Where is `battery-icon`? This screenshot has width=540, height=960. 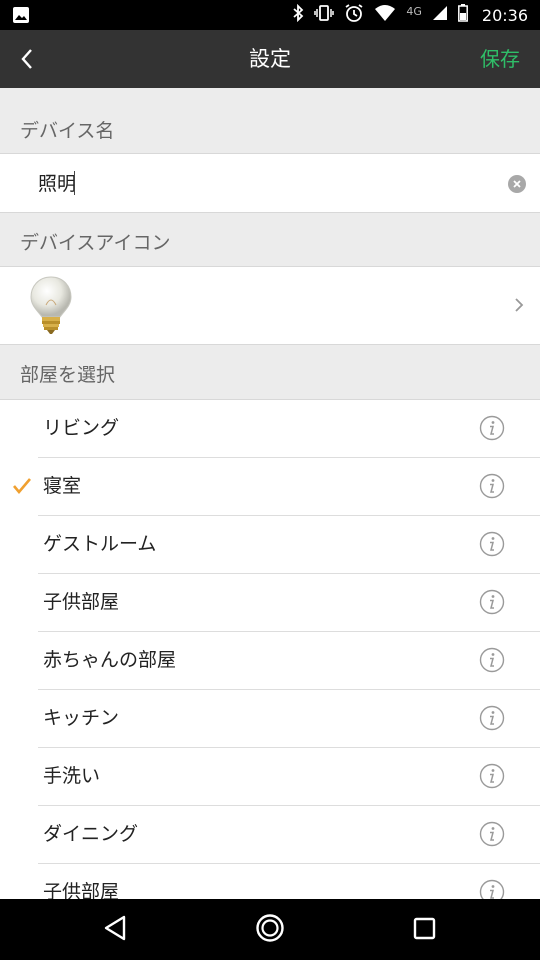 battery-icon is located at coordinates (462, 15).